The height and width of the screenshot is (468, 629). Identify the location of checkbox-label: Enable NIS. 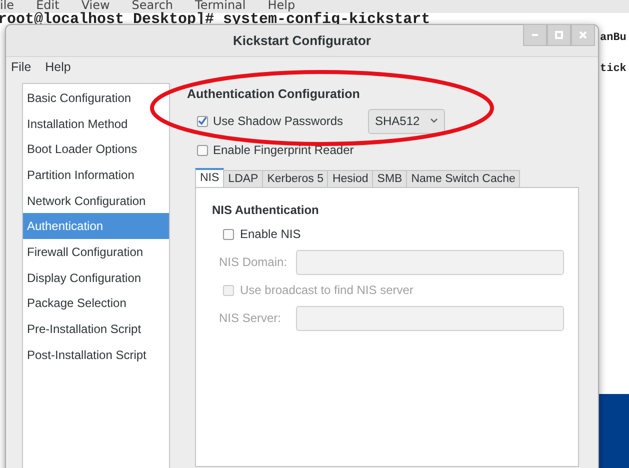
(270, 234).